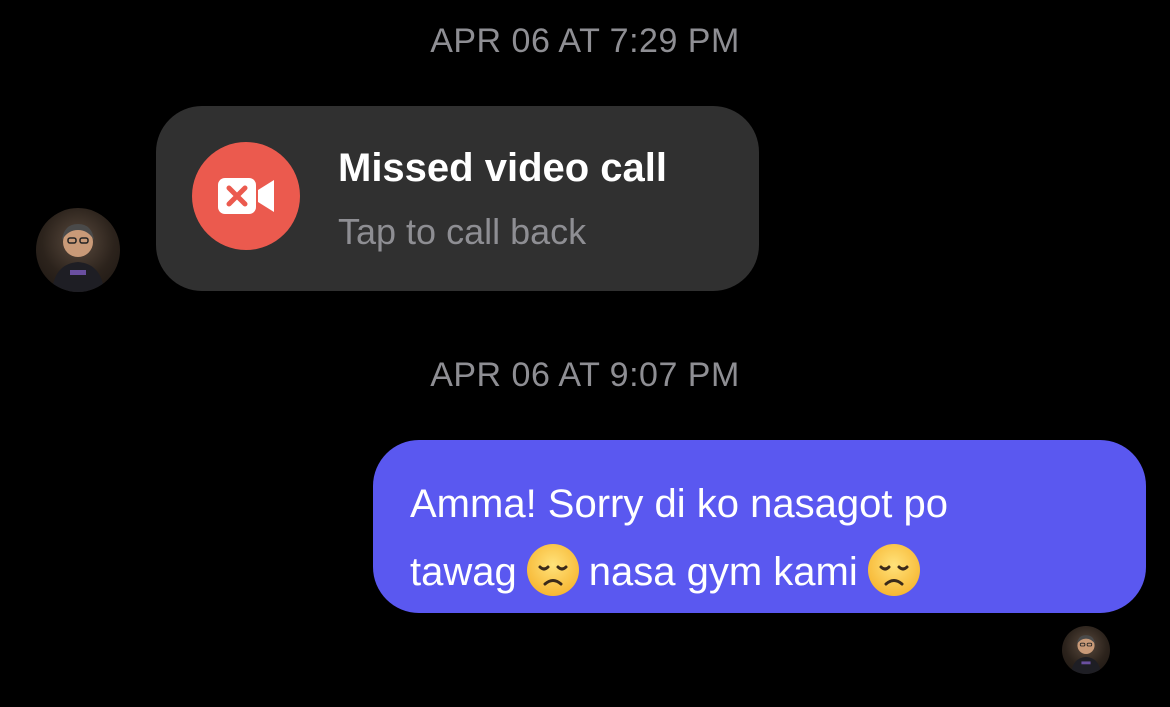 The width and height of the screenshot is (1170, 707). Describe the element at coordinates (246, 196) in the screenshot. I see `video-camera-x-icon` at that location.